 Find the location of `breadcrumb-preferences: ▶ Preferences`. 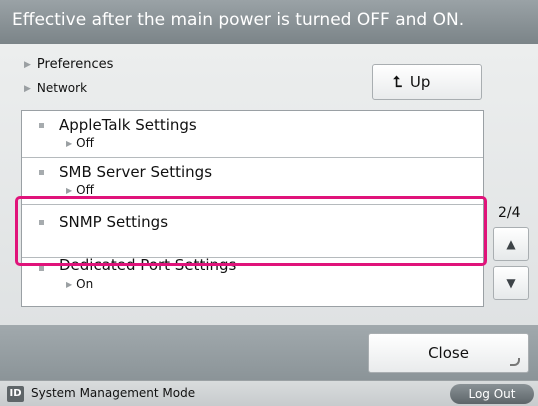

breadcrumb-preferences: ▶ Preferences is located at coordinates (69, 64).